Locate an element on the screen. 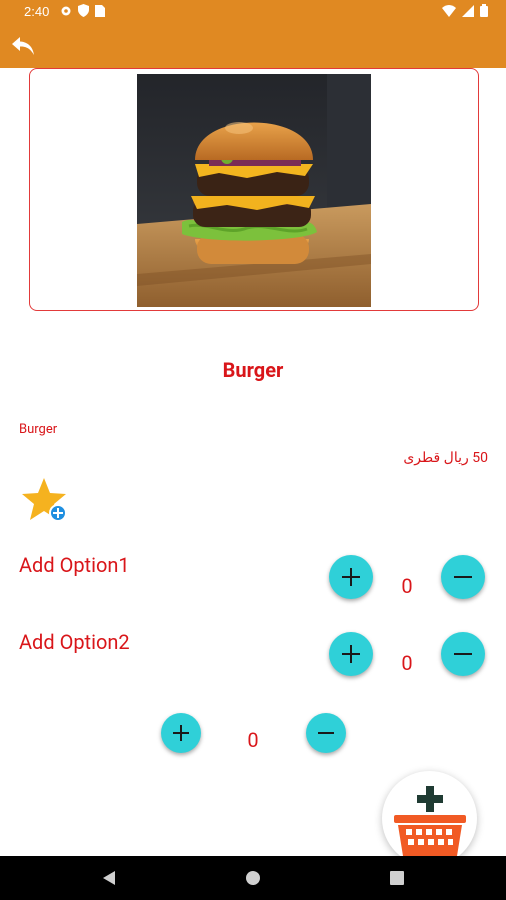  option2-increase-button is located at coordinates (351, 654).